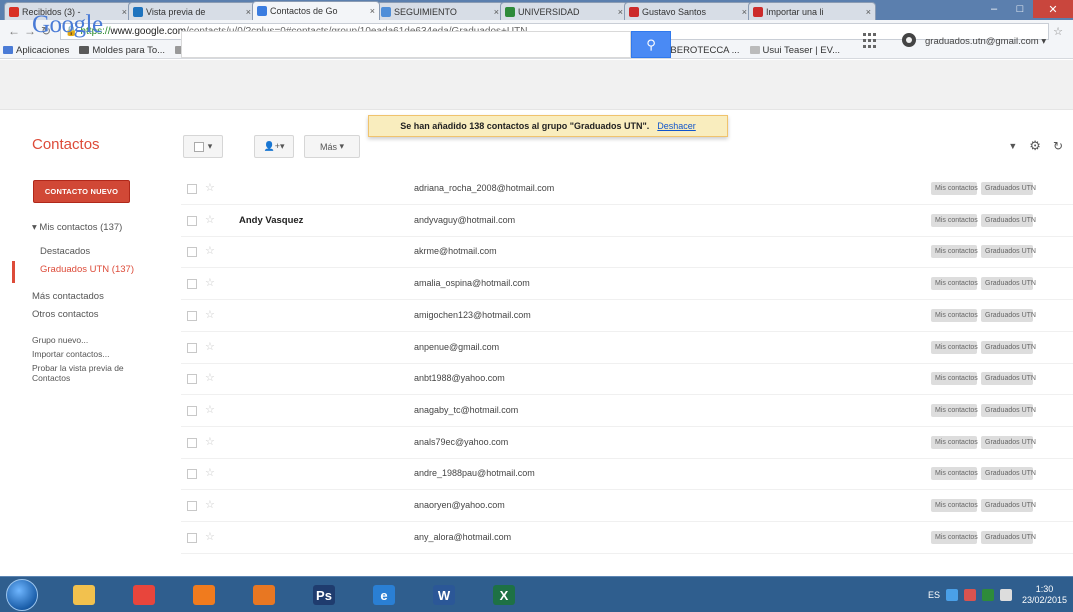 This screenshot has height=612, width=1073. What do you see at coordinates (969, 595) in the screenshot?
I see `shield-icon` at bounding box center [969, 595].